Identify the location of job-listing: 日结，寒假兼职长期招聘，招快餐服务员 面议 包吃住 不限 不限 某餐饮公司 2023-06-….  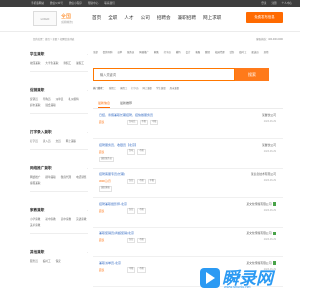
(188, 124).